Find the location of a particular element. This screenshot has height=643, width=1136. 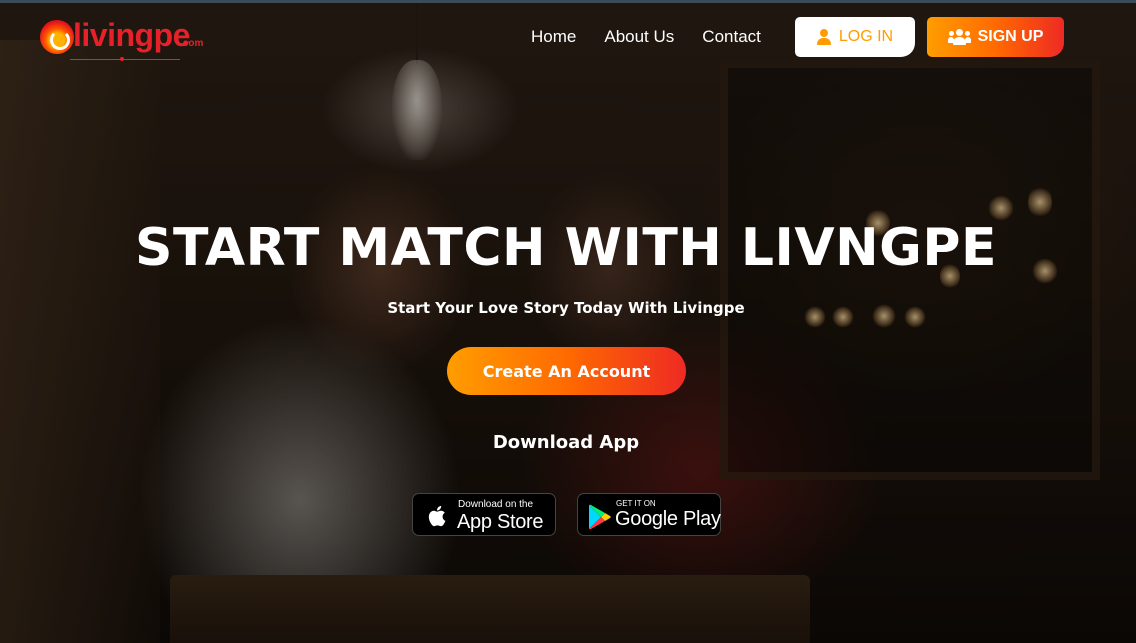

download-app-heading: Download App is located at coordinates (566, 442).